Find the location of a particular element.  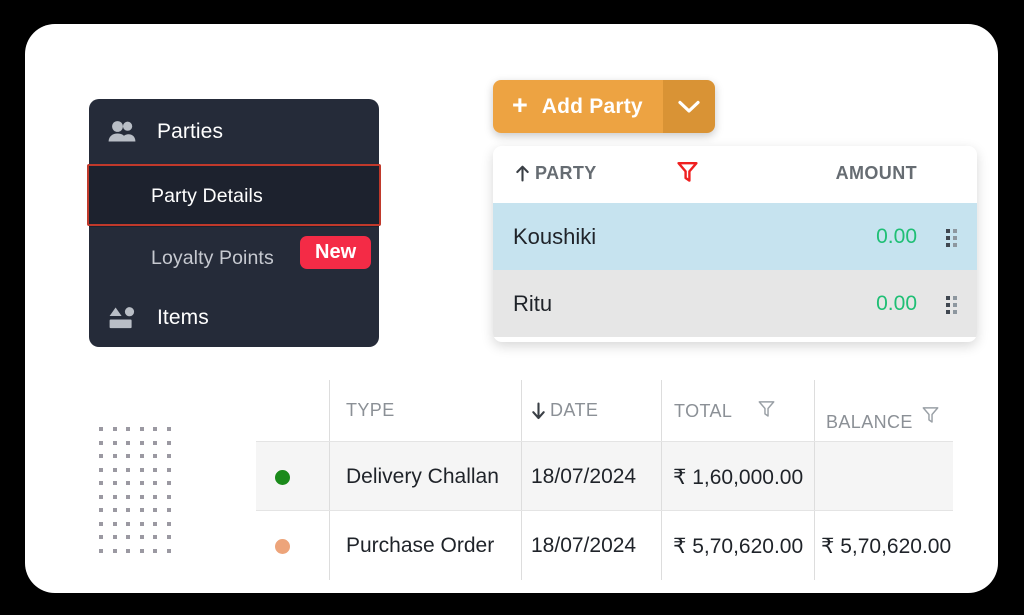

sidebar-item-label: Loyalty Points is located at coordinates (212, 257).